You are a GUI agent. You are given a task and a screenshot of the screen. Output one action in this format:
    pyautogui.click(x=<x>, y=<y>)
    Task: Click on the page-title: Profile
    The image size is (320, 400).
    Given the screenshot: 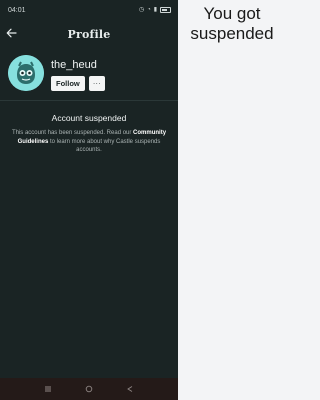 What is the action you would take?
    pyautogui.click(x=89, y=34)
    